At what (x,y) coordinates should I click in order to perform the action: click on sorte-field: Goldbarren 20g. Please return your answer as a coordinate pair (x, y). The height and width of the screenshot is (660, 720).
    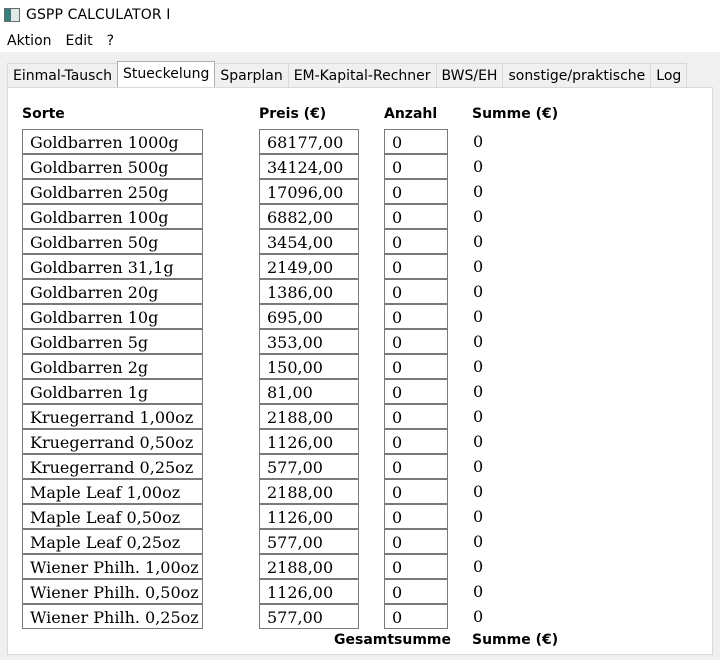
    Looking at the image, I should click on (112, 291).